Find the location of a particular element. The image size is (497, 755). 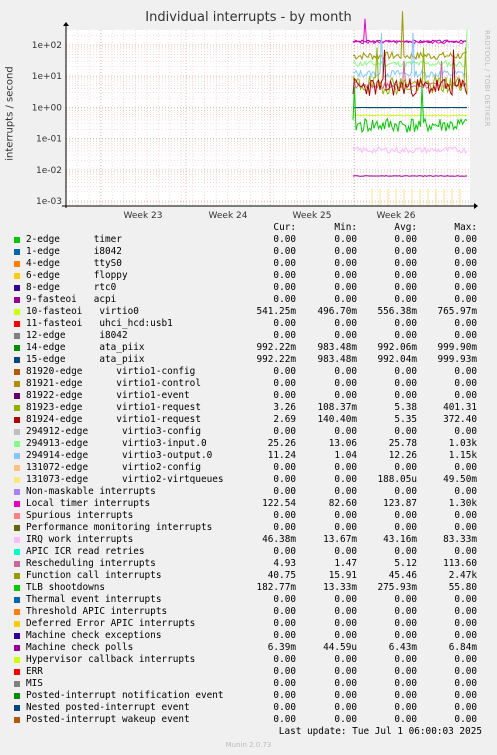

legend-row: 6-edge floppy 0.00 0.00 0.00 0.00 is located at coordinates (248, 276).